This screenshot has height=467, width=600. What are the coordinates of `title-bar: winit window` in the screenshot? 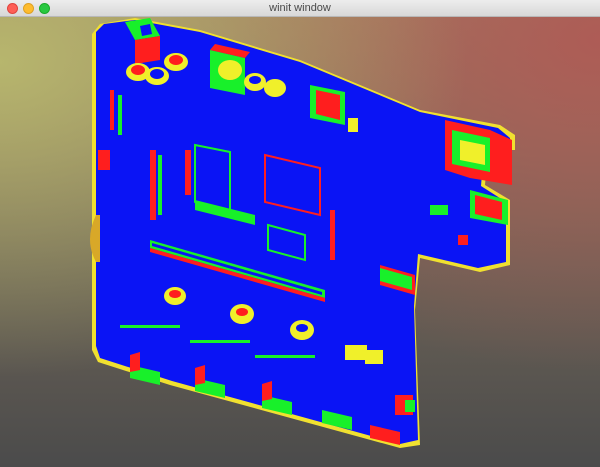 It's located at (300, 8).